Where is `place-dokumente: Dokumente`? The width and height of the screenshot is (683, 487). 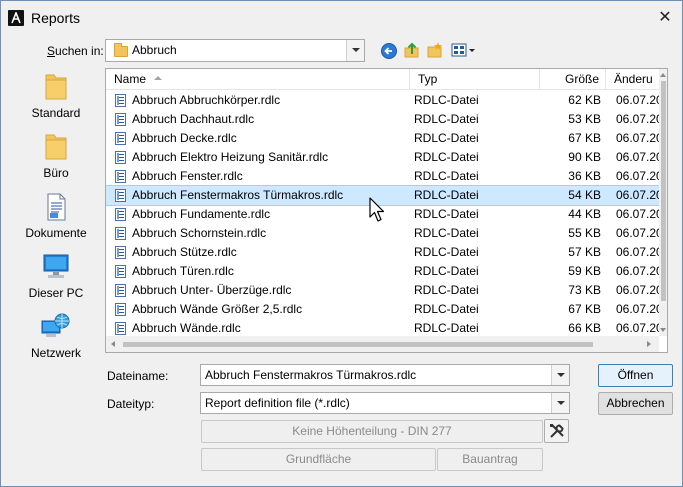 place-dokumente: Dokumente is located at coordinates (56, 215).